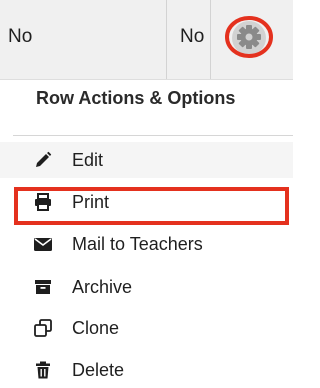 The width and height of the screenshot is (320, 388). What do you see at coordinates (43, 370) in the screenshot?
I see `trash-icon` at bounding box center [43, 370].